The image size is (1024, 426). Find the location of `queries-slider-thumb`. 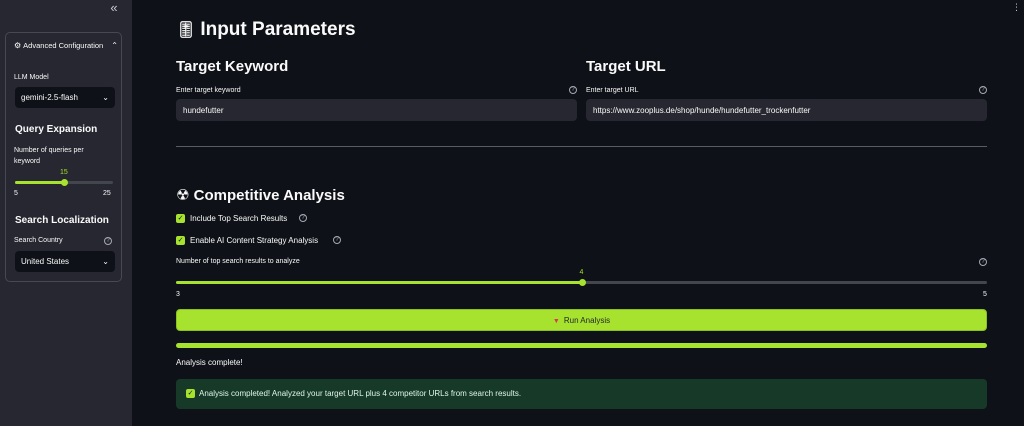

queries-slider-thumb is located at coordinates (64, 182).